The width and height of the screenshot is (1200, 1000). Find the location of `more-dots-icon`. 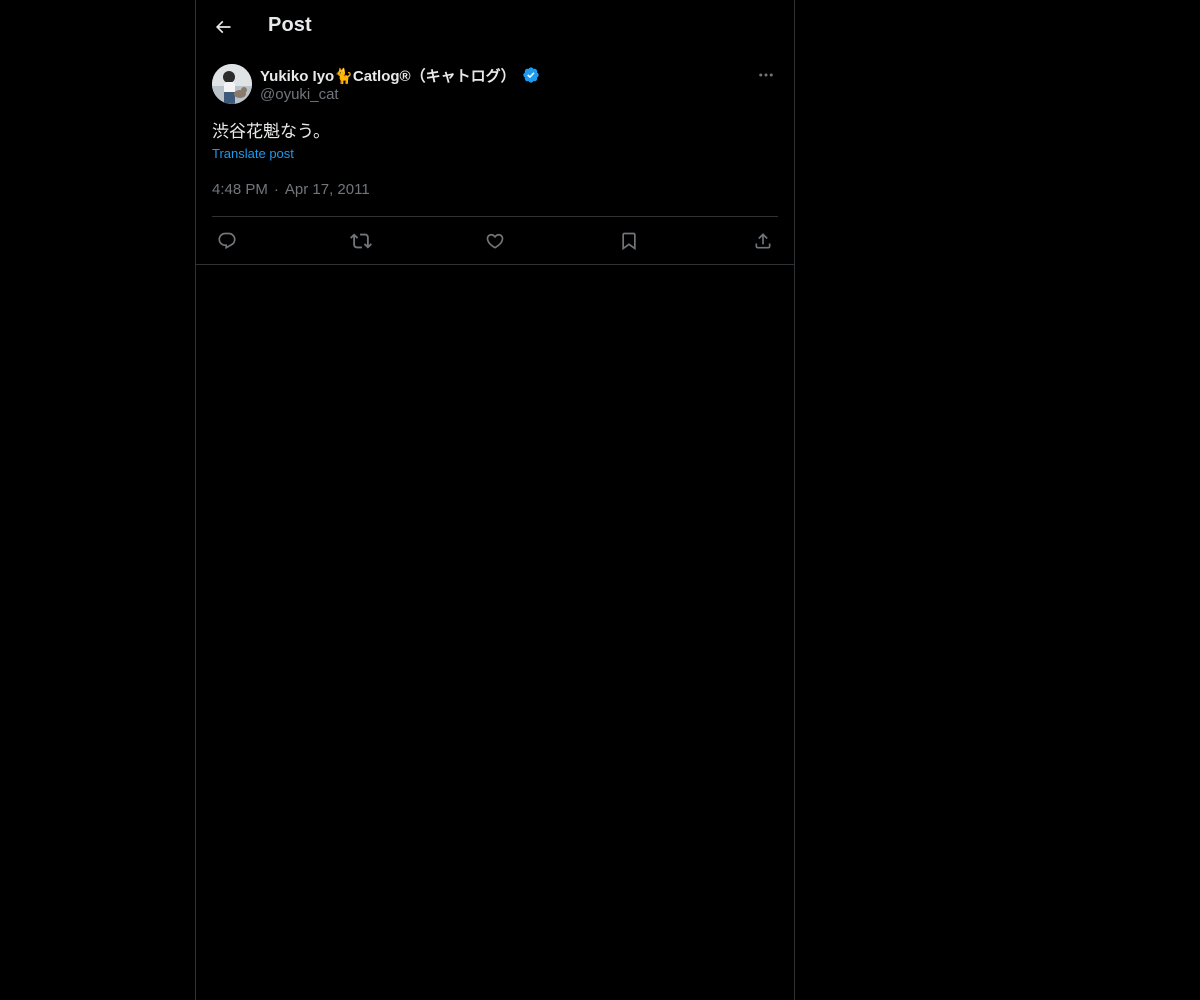

more-dots-icon is located at coordinates (766, 75).